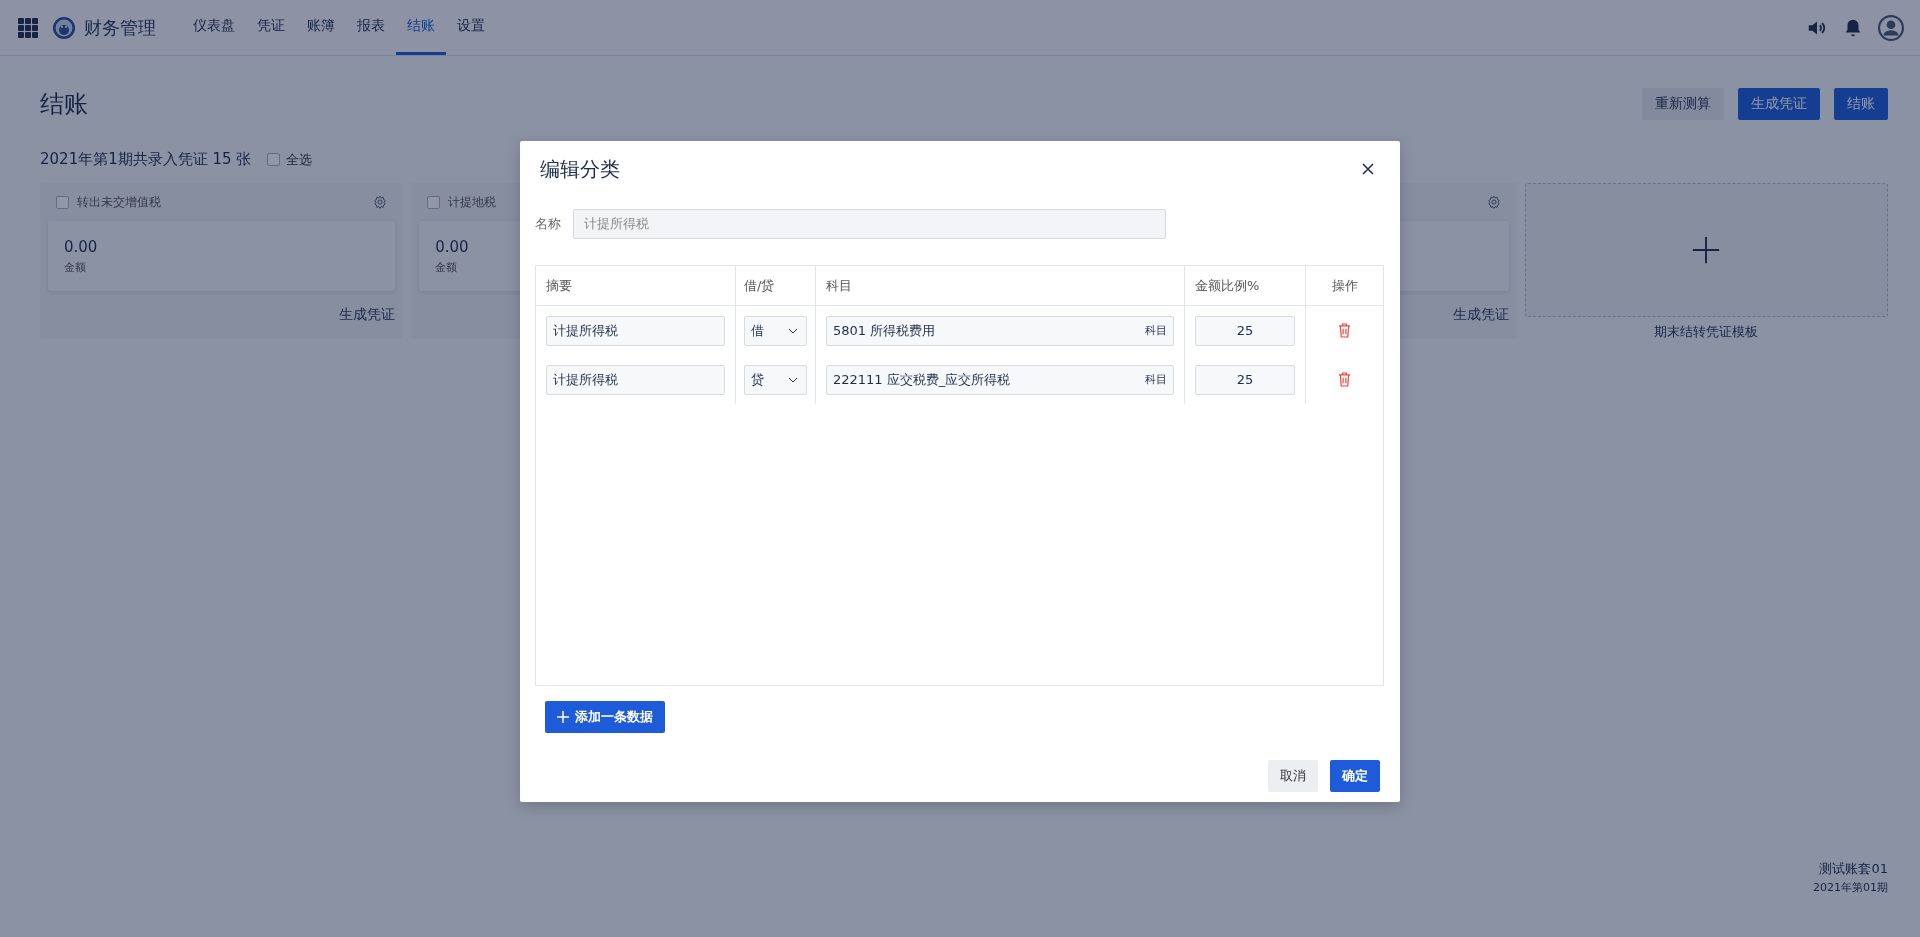 The width and height of the screenshot is (1920, 937). What do you see at coordinates (1000, 330) in the screenshot?
I see `subject-field: 5801 所得税费用 科目` at bounding box center [1000, 330].